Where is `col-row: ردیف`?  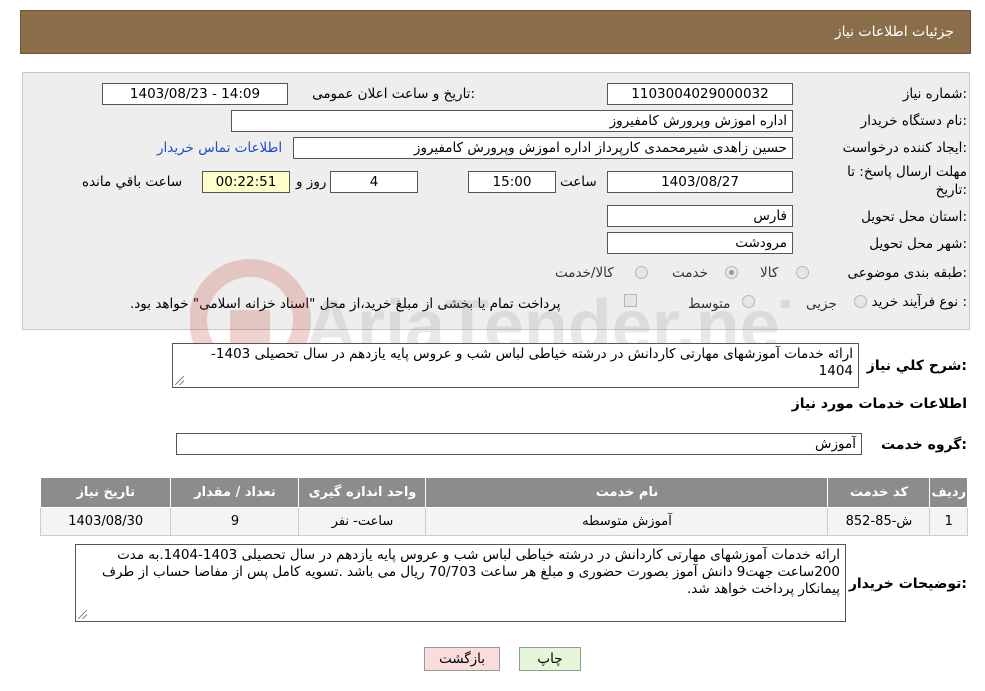
col-row: ردیف is located at coordinates (948, 492).